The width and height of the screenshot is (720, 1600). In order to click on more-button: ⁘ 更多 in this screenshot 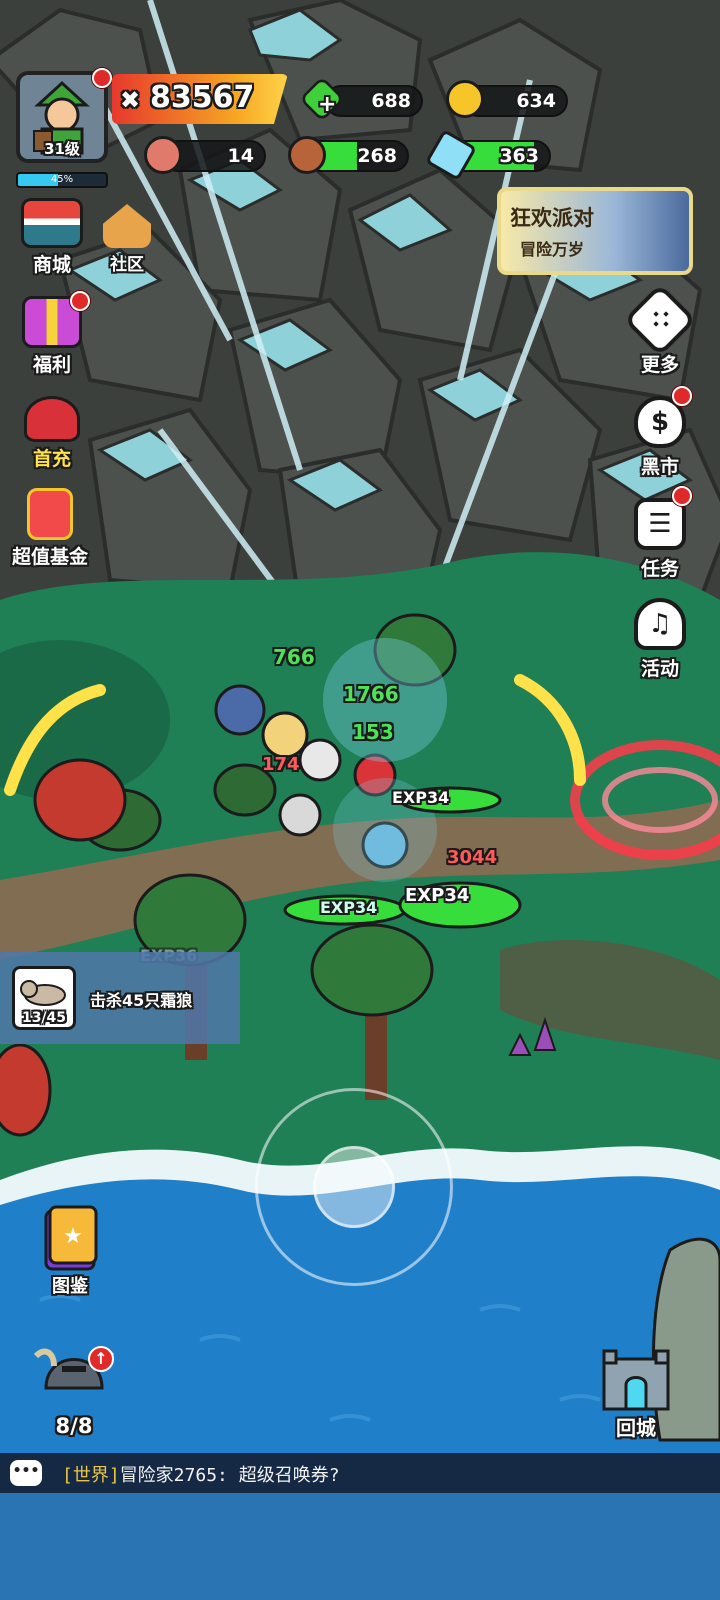, I will do `click(660, 330)`.